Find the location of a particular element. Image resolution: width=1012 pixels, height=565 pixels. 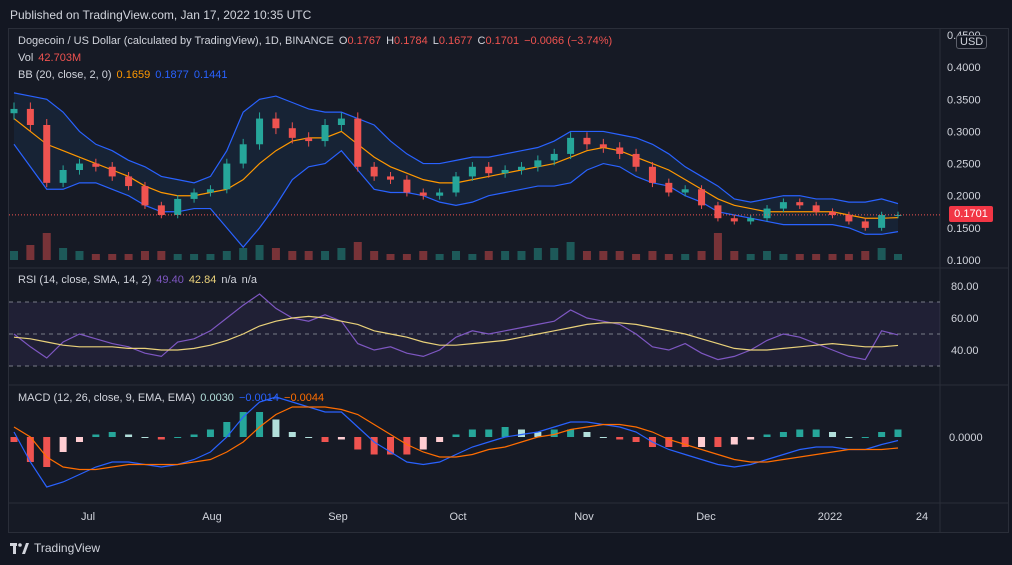

rsi-na-1: n/a is located at coordinates (229, 280).